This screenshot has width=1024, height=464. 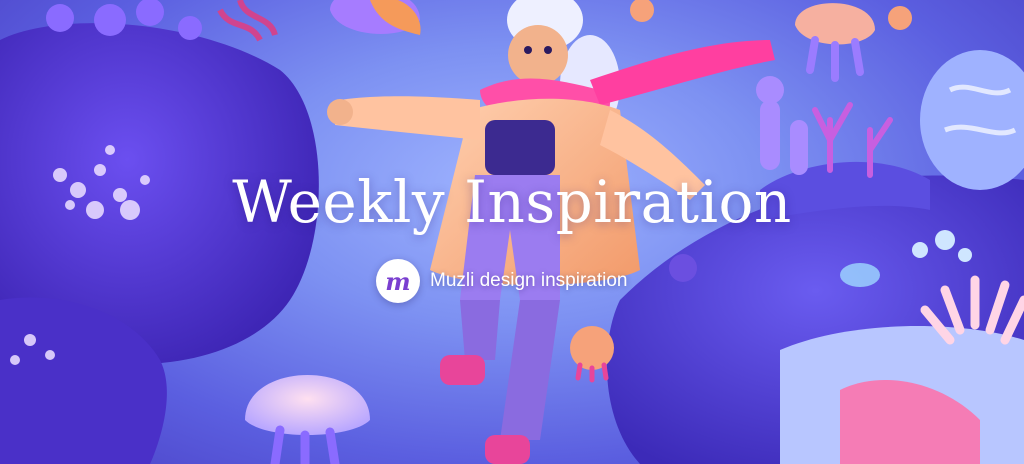 What do you see at coordinates (398, 281) in the screenshot?
I see `muzli-logo-icon: m` at bounding box center [398, 281].